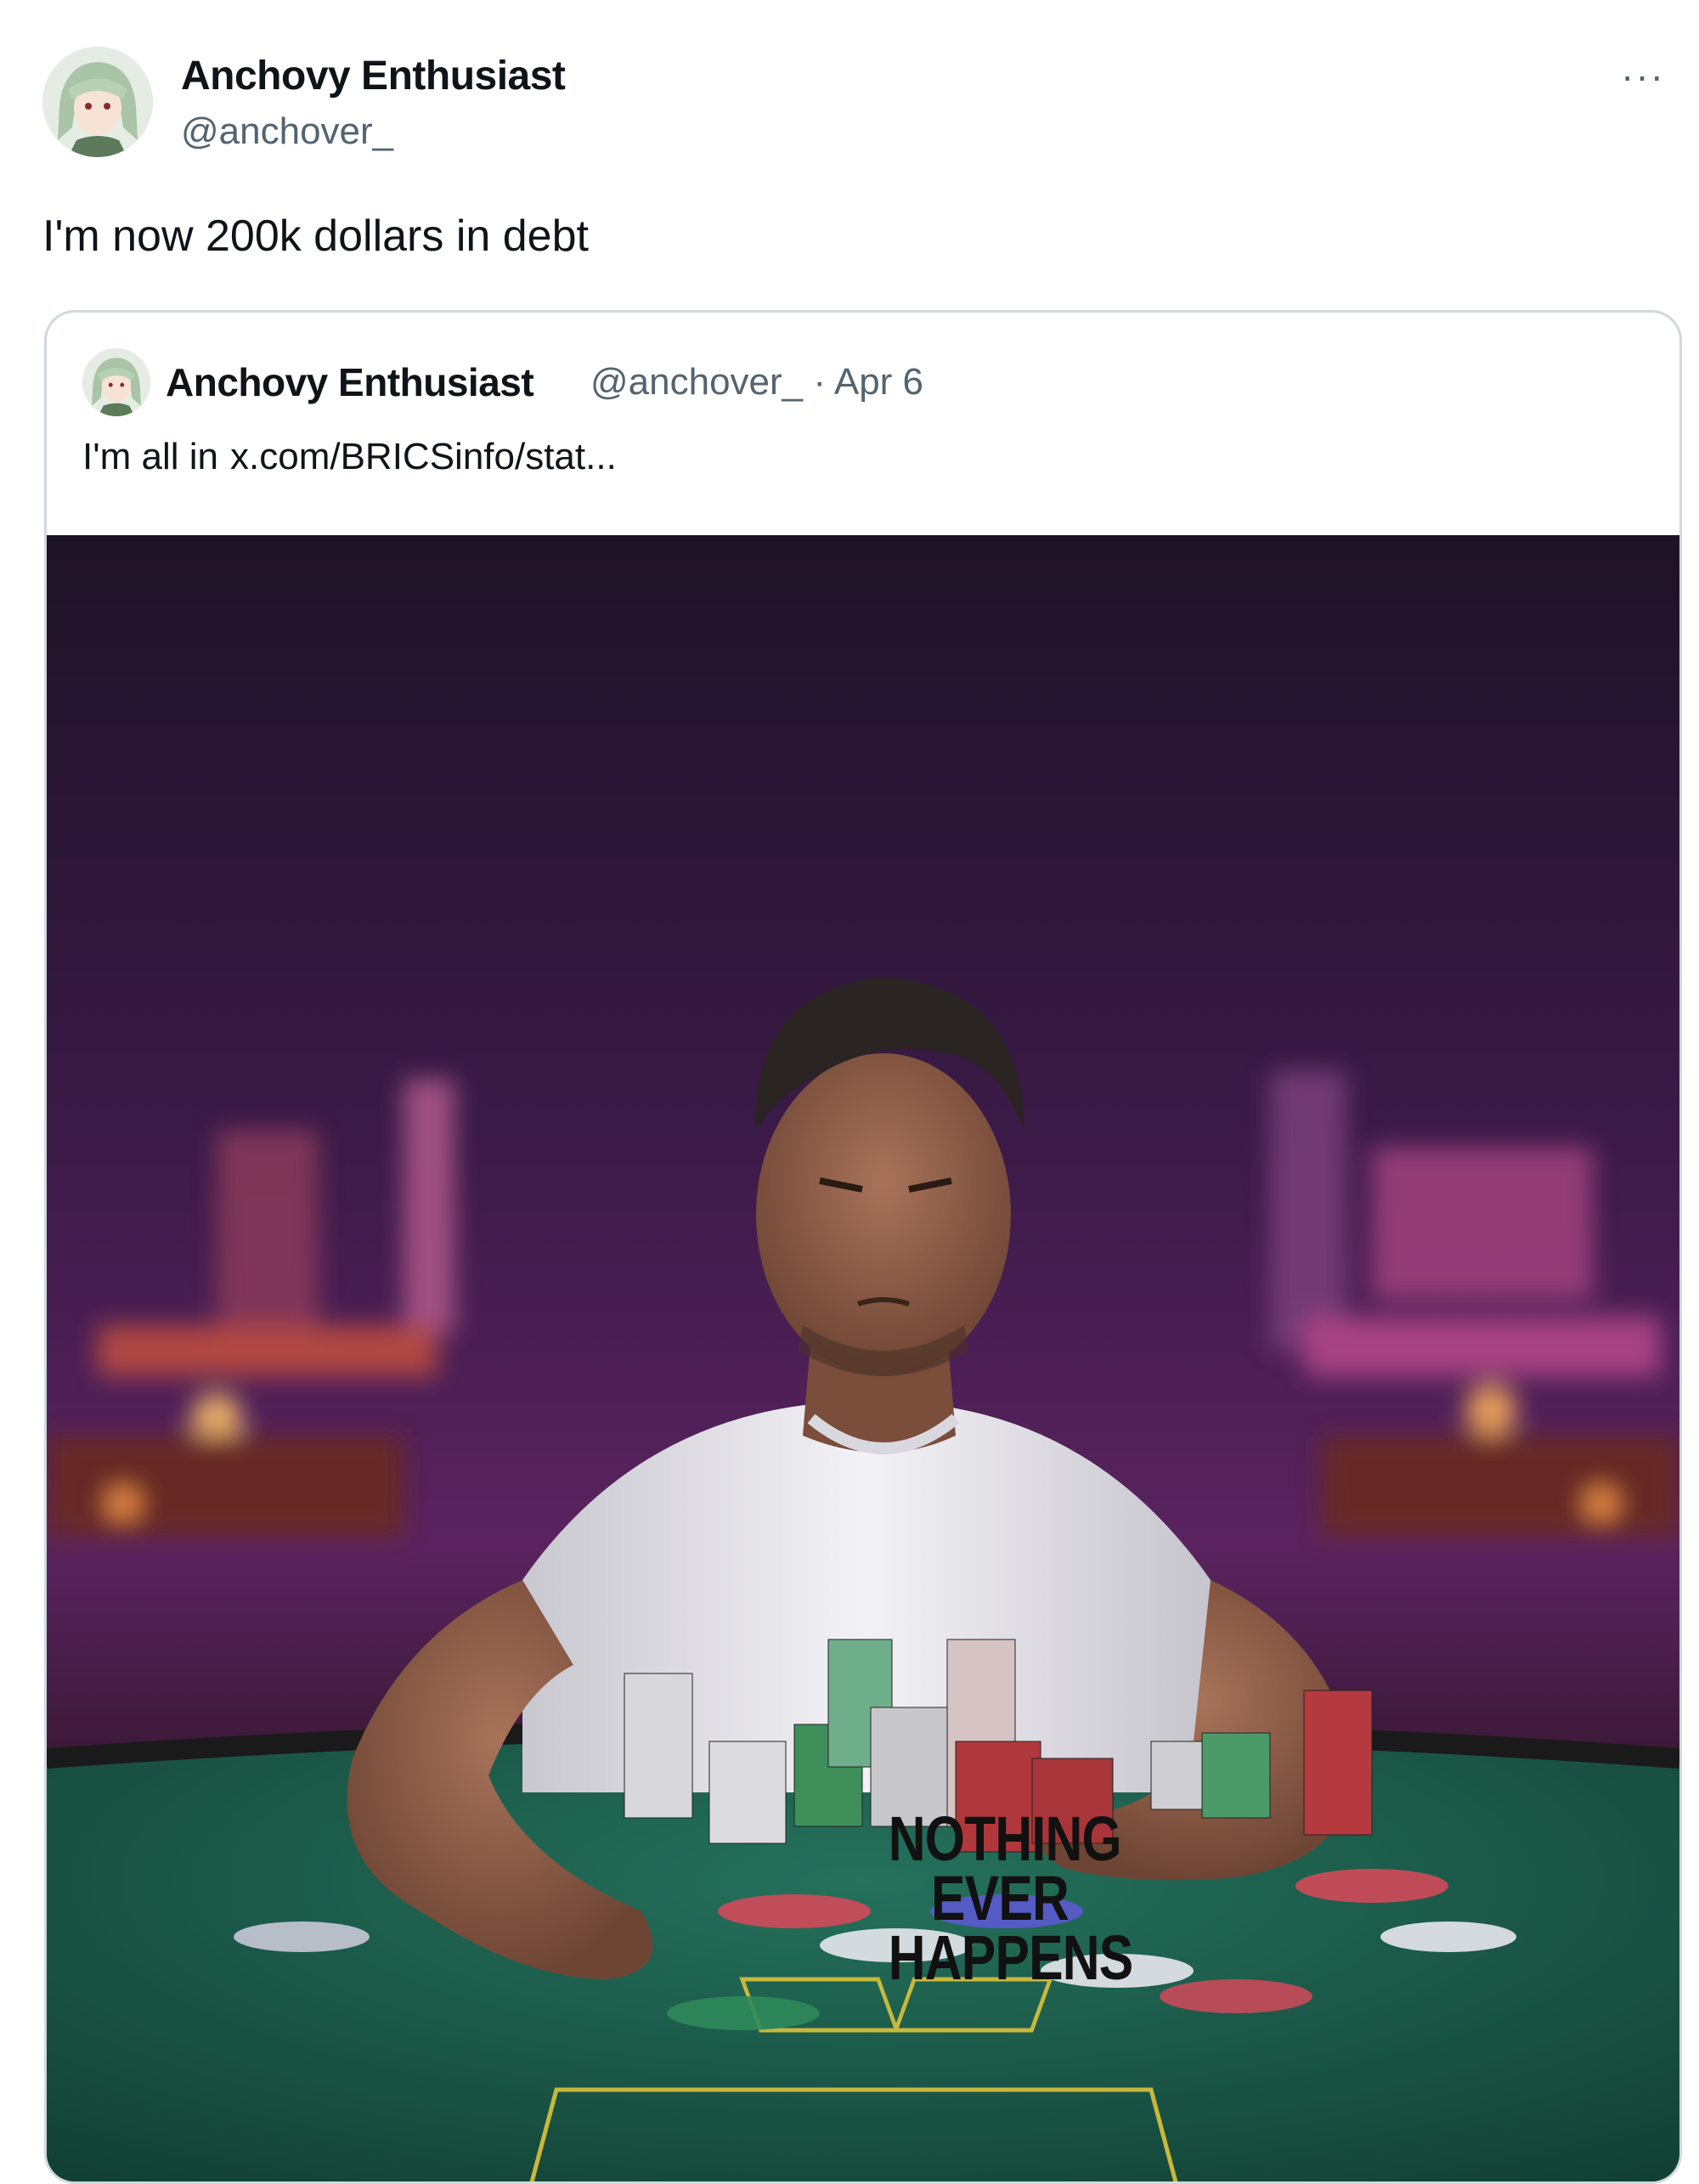 The height and width of the screenshot is (2184, 1699). What do you see at coordinates (1643, 76) in the screenshot?
I see `more-options-icon: ···` at bounding box center [1643, 76].